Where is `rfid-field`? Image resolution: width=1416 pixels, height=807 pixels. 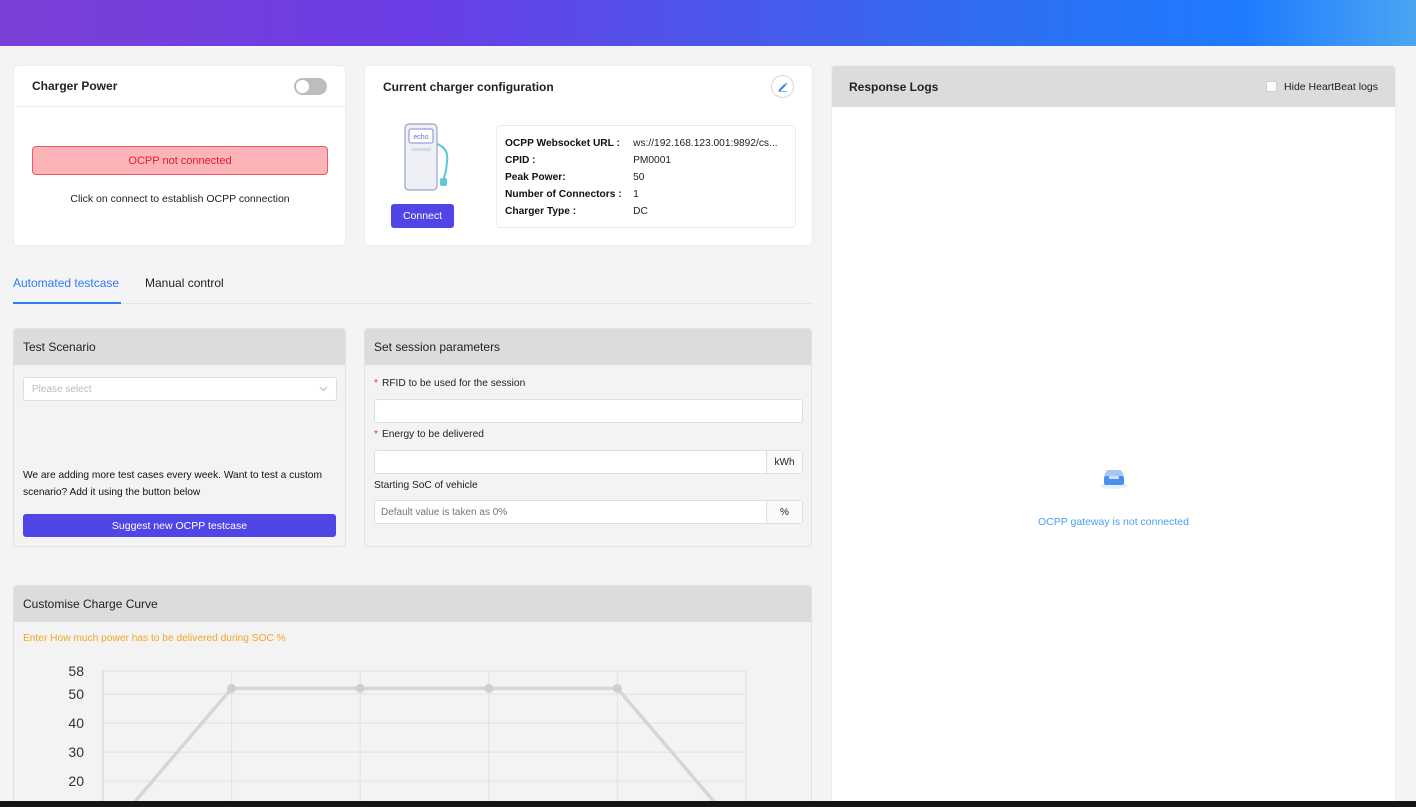 rfid-field is located at coordinates (588, 411).